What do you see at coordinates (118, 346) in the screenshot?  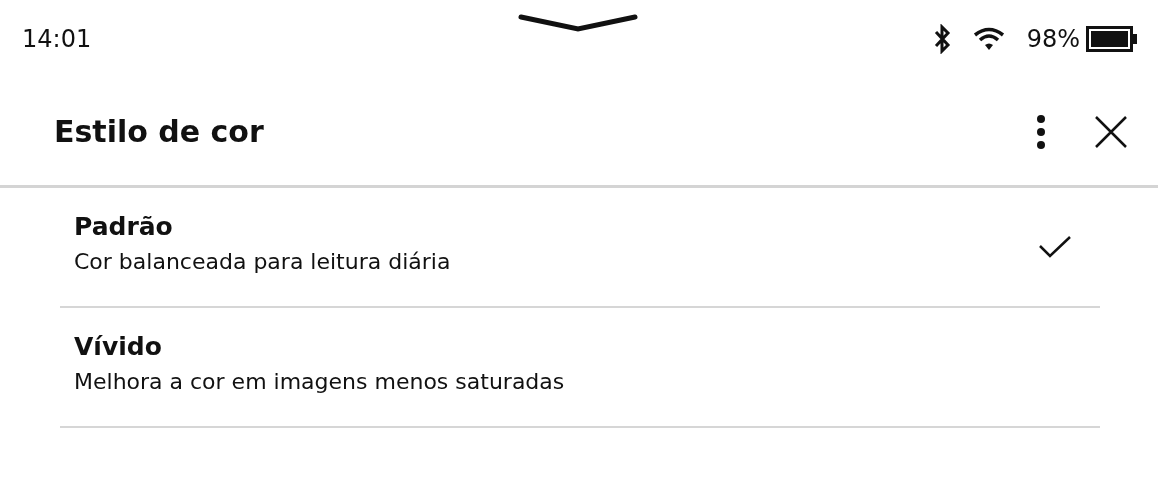 I see `option-title: Vívido` at bounding box center [118, 346].